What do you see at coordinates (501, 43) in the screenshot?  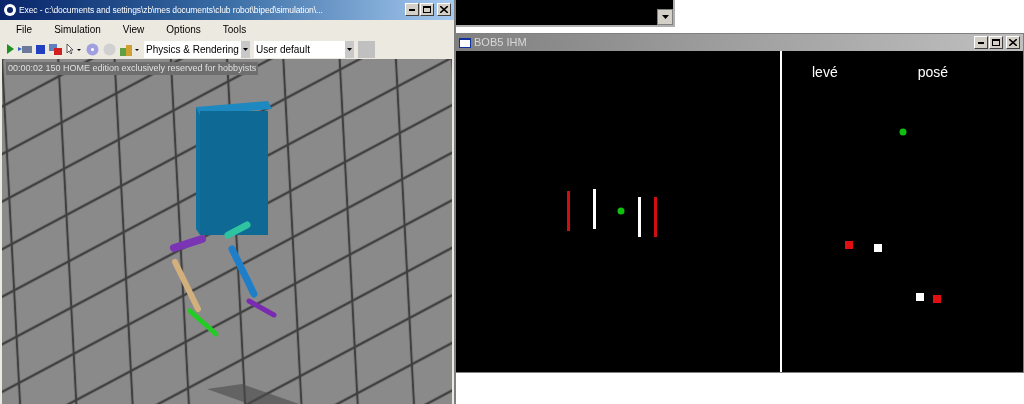 I see `window-title: BOB5 IHM` at bounding box center [501, 43].